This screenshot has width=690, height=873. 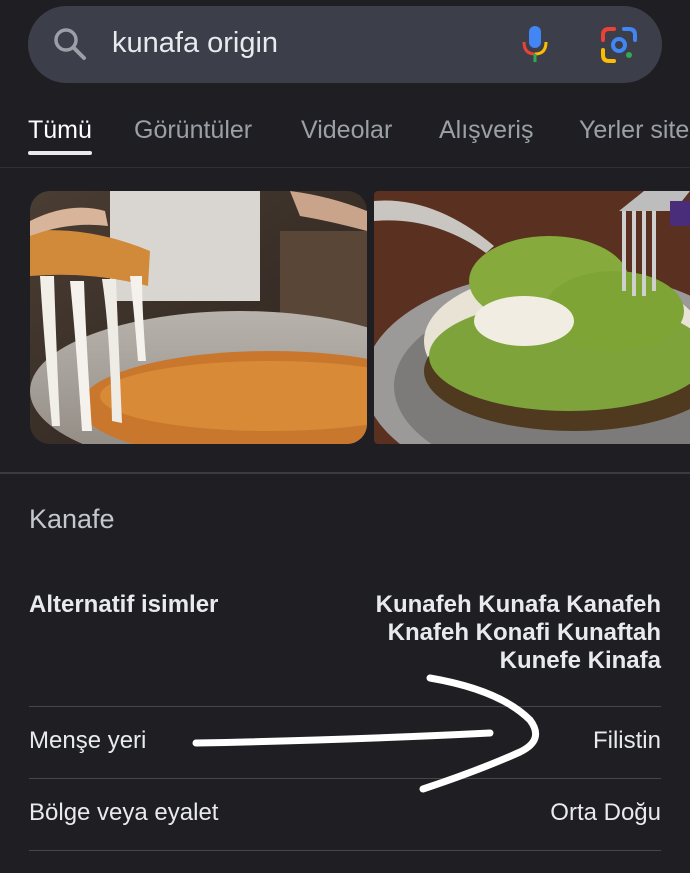 I want to click on image-result-cheese-kunafa, so click(x=198, y=317).